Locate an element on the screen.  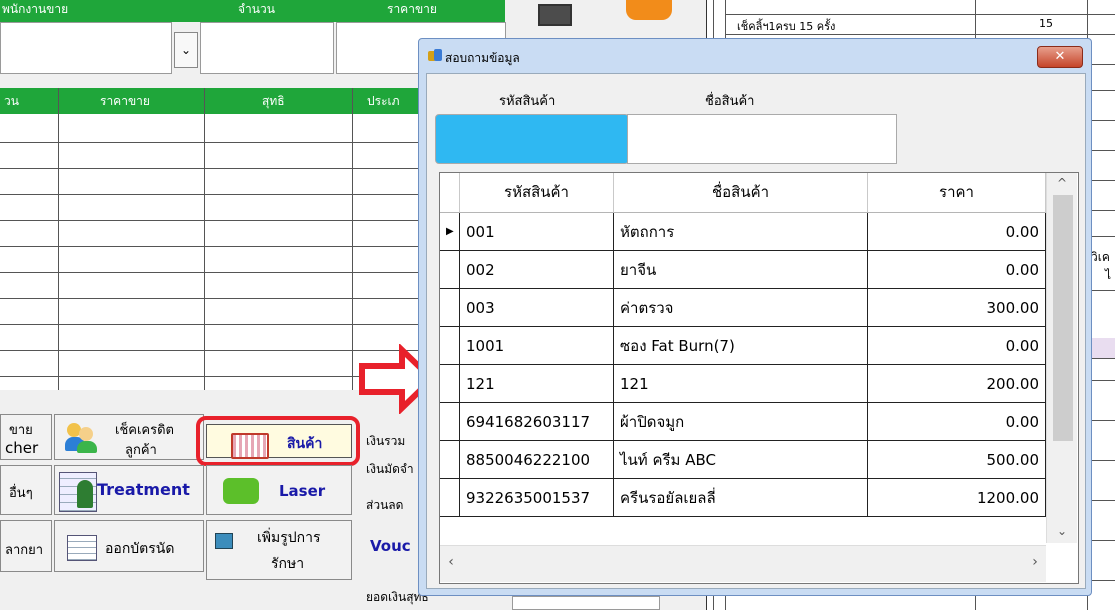
salesperson-dropdown-button: ⌄ is located at coordinates (186, 50).